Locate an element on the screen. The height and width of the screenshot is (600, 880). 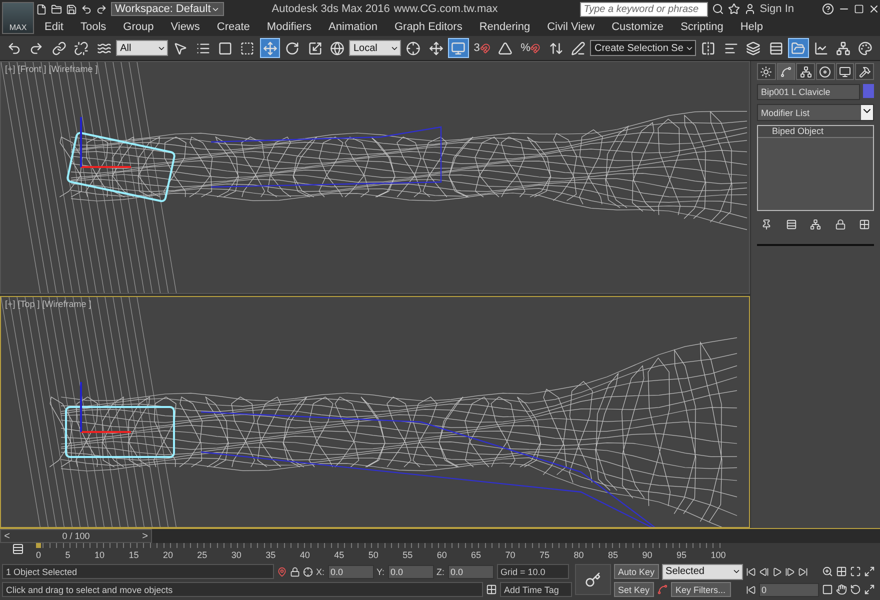
spinner-icon is located at coordinates (556, 48).